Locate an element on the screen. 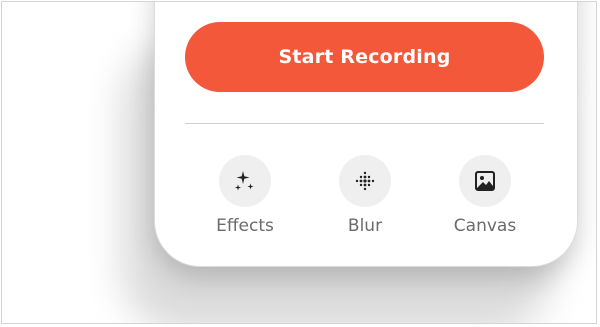 The height and width of the screenshot is (327, 600). canvas-button: Canvas is located at coordinates (485, 195).